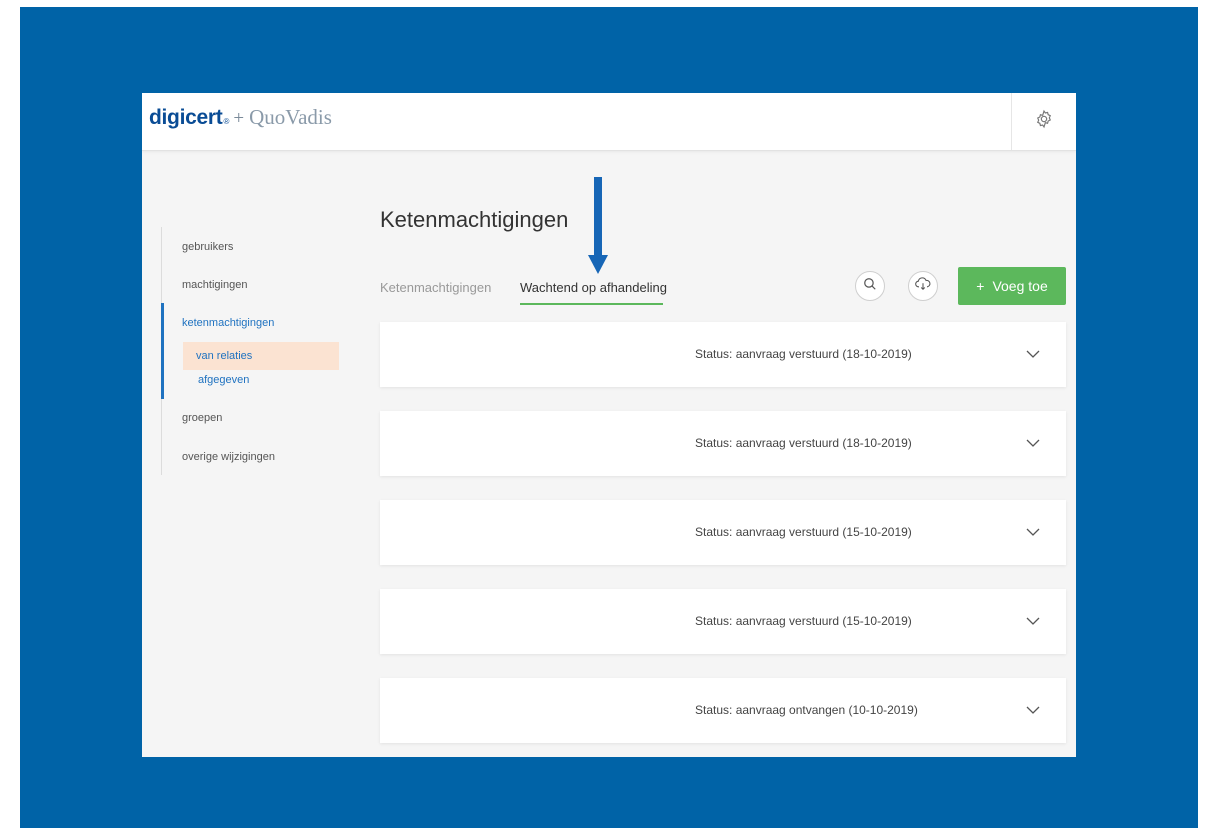 This screenshot has height=831, width=1208. What do you see at coordinates (591, 304) in the screenshot?
I see `active-tab-underline` at bounding box center [591, 304].